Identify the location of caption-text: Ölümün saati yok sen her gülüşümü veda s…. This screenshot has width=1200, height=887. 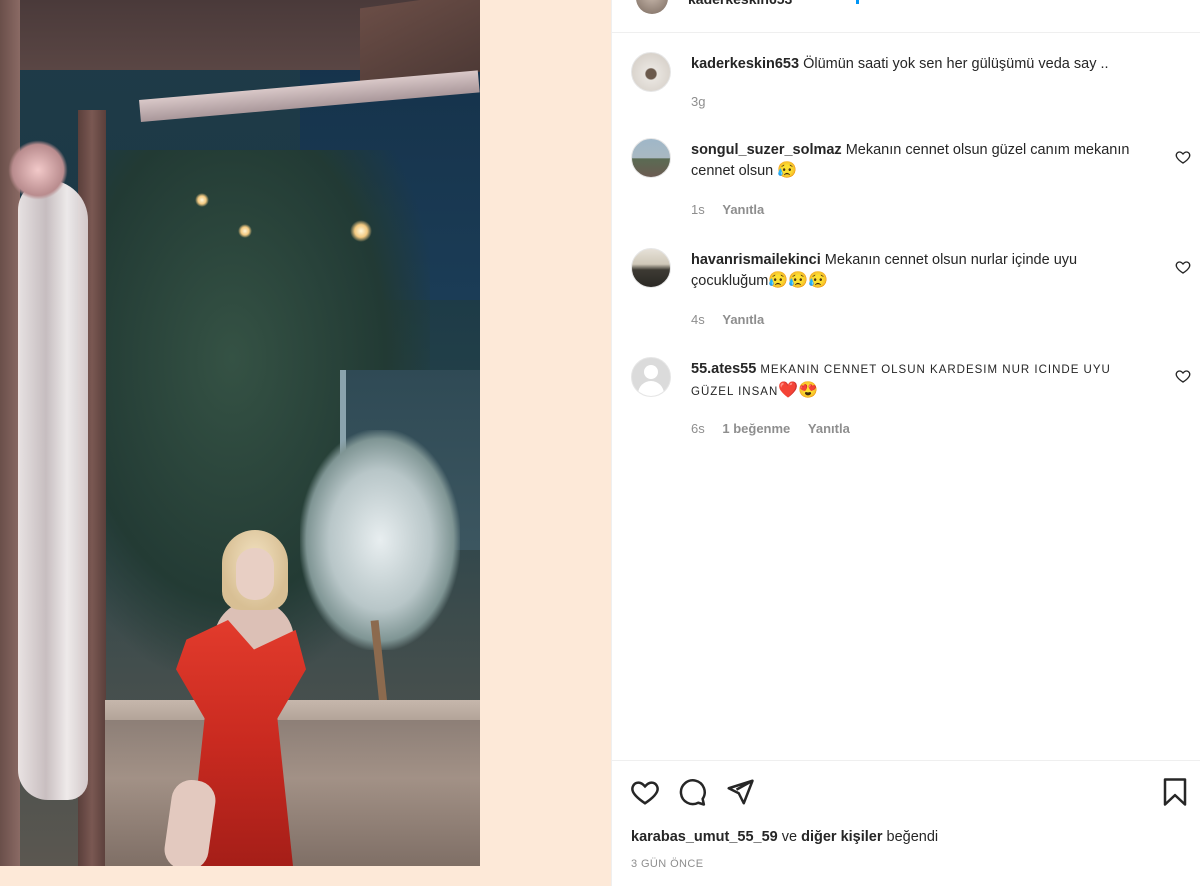
(956, 64).